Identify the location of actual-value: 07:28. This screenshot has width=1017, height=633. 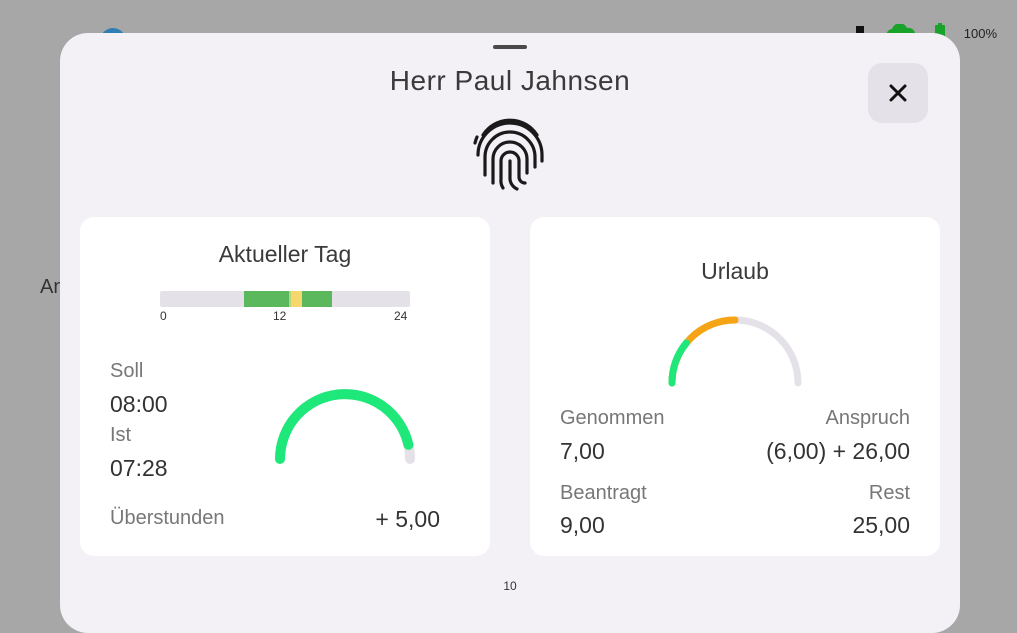
(139, 468).